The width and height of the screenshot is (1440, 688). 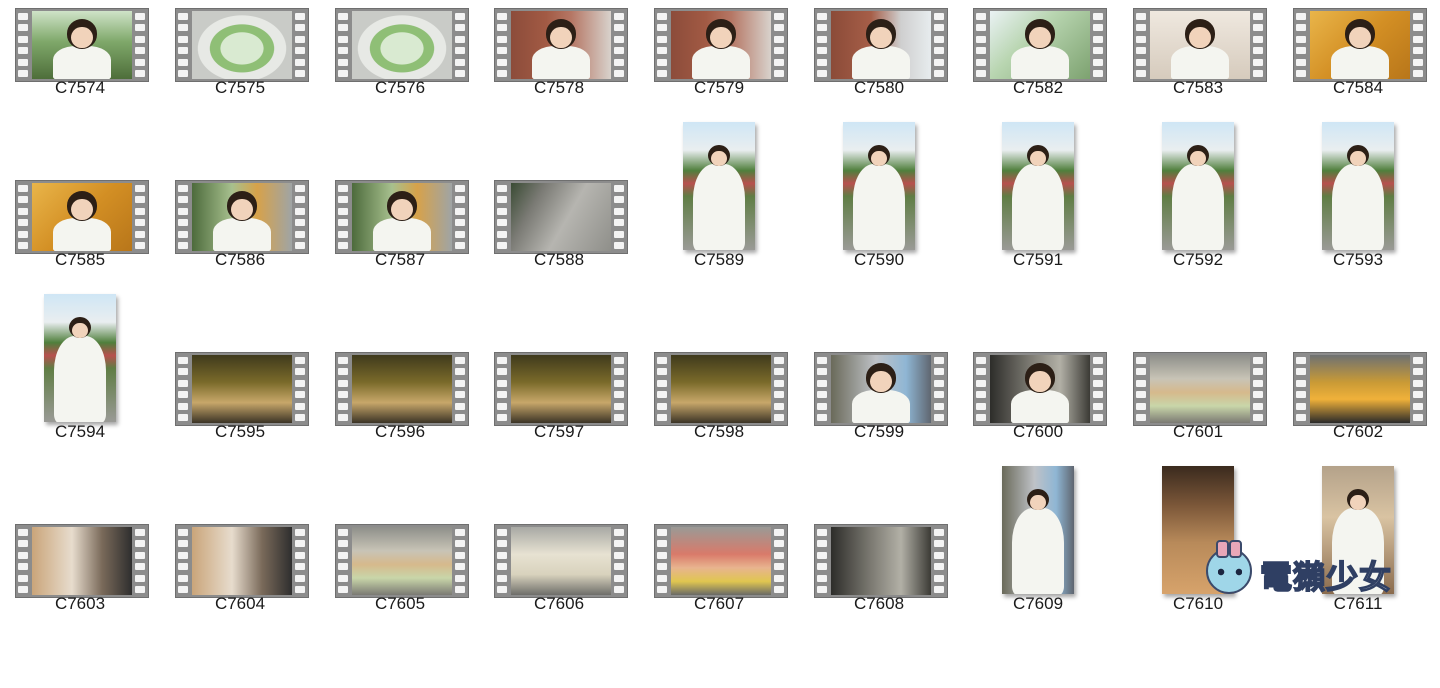 What do you see at coordinates (719, 602) in the screenshot?
I see `file-tile-c7607: C7607` at bounding box center [719, 602].